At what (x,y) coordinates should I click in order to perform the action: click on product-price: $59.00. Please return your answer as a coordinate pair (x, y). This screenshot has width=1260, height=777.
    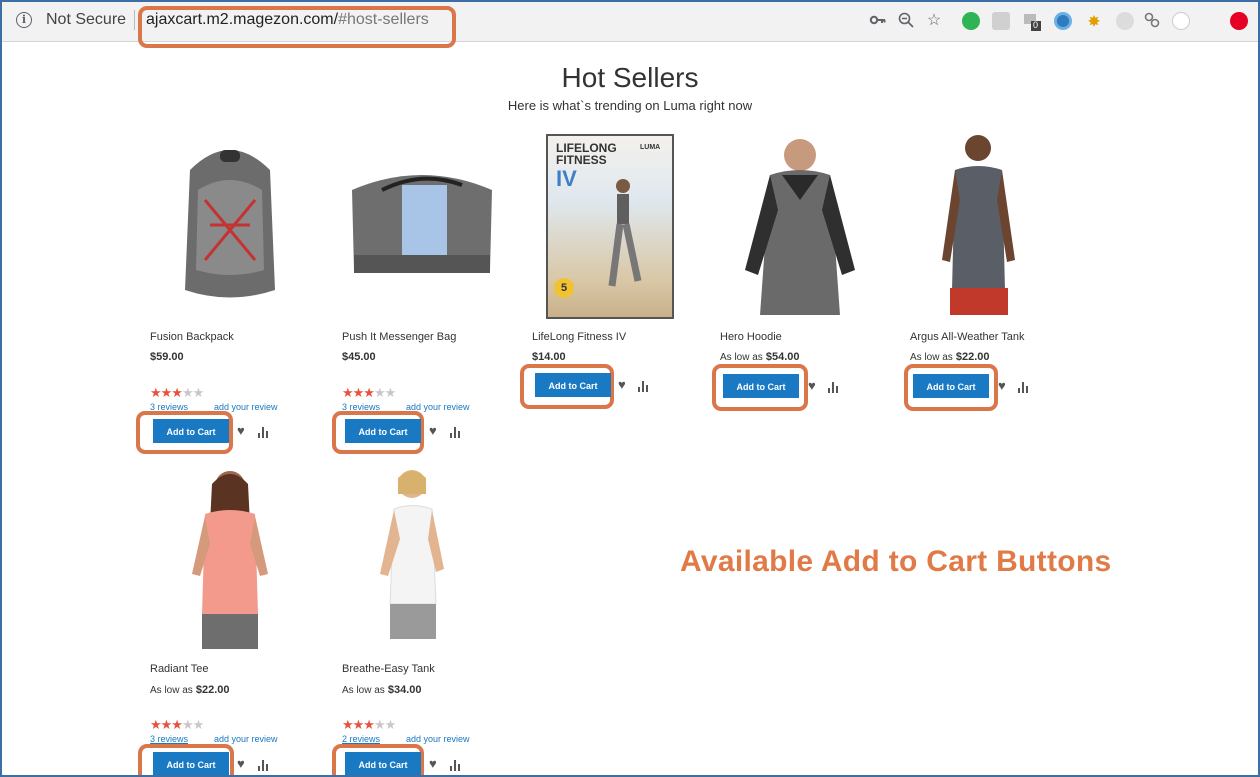
    Looking at the image, I should click on (167, 357).